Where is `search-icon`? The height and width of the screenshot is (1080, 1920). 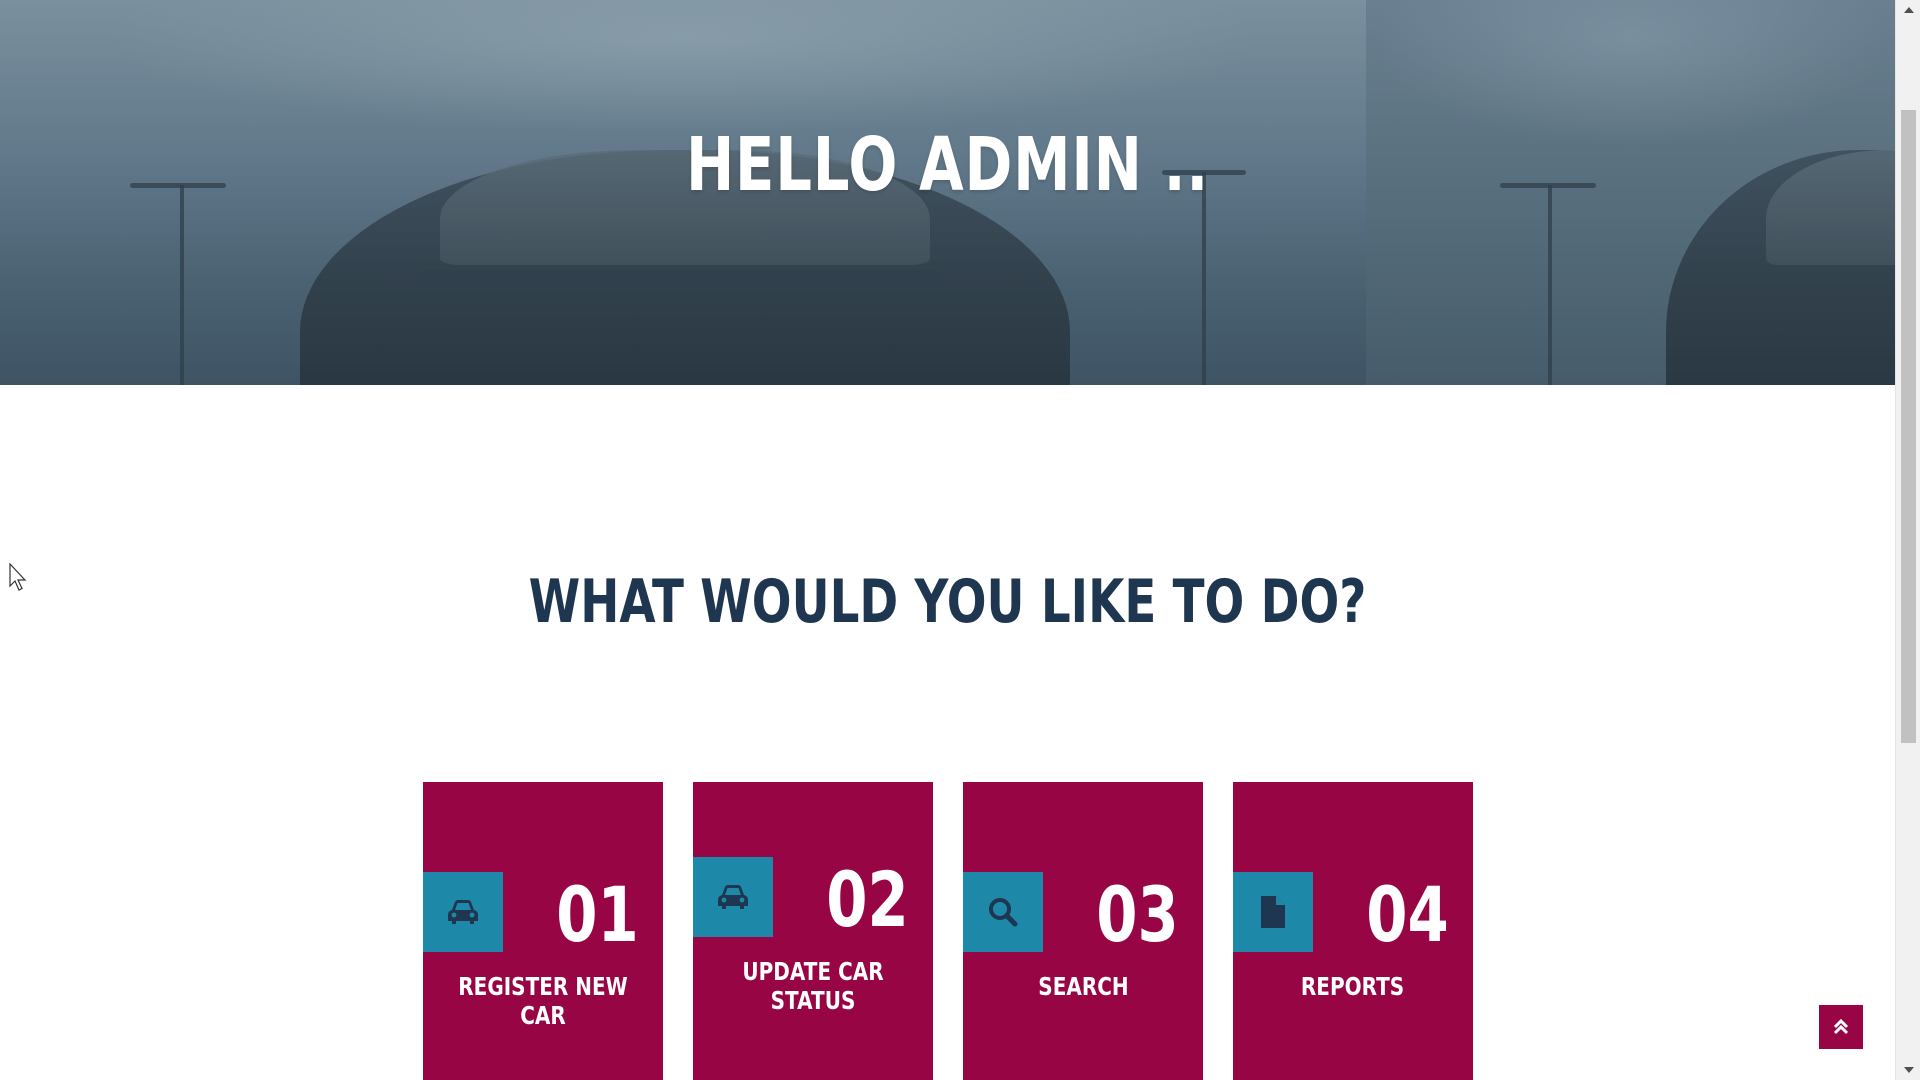
search-icon is located at coordinates (1003, 912).